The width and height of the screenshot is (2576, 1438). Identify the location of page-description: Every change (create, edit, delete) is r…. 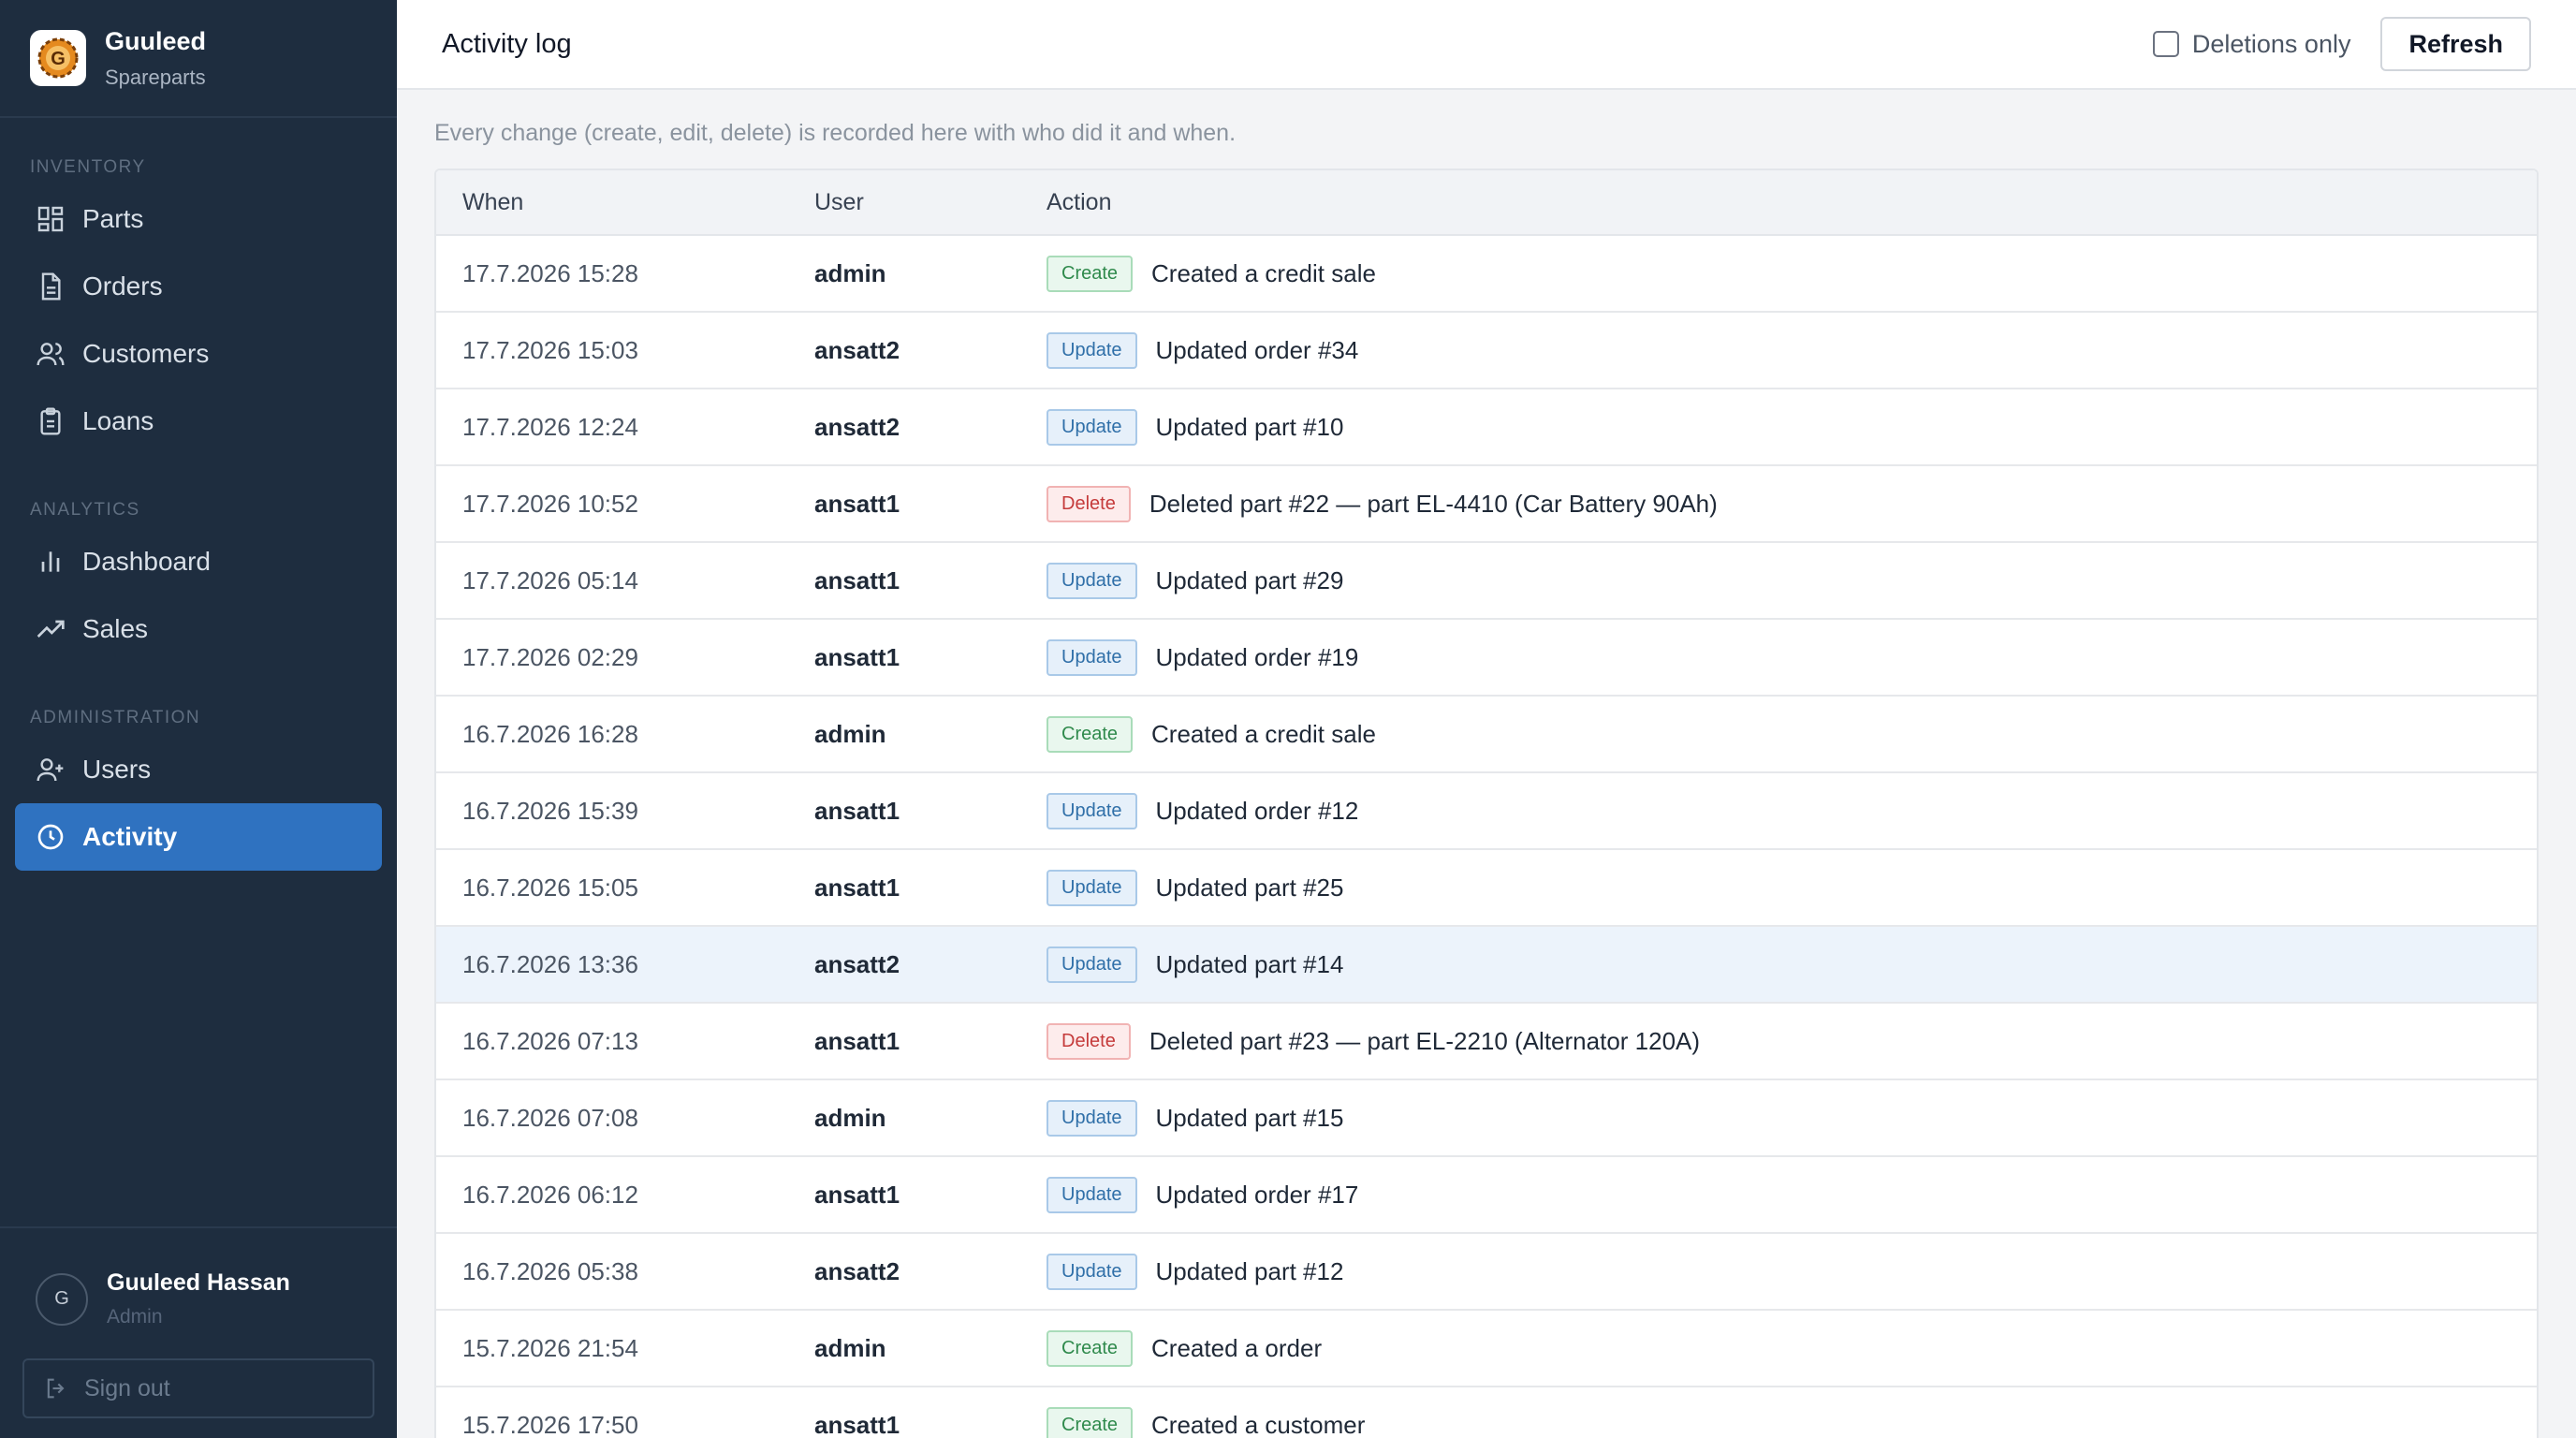
(835, 133).